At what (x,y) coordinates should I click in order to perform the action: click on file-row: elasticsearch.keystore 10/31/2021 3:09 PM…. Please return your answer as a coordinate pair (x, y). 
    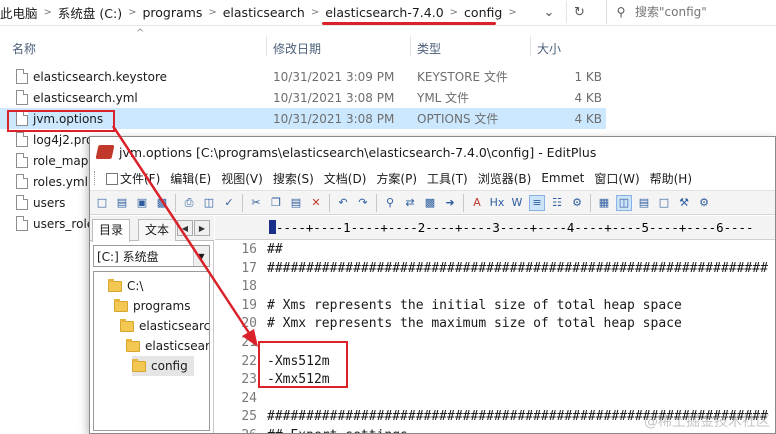
    Looking at the image, I should click on (303, 76).